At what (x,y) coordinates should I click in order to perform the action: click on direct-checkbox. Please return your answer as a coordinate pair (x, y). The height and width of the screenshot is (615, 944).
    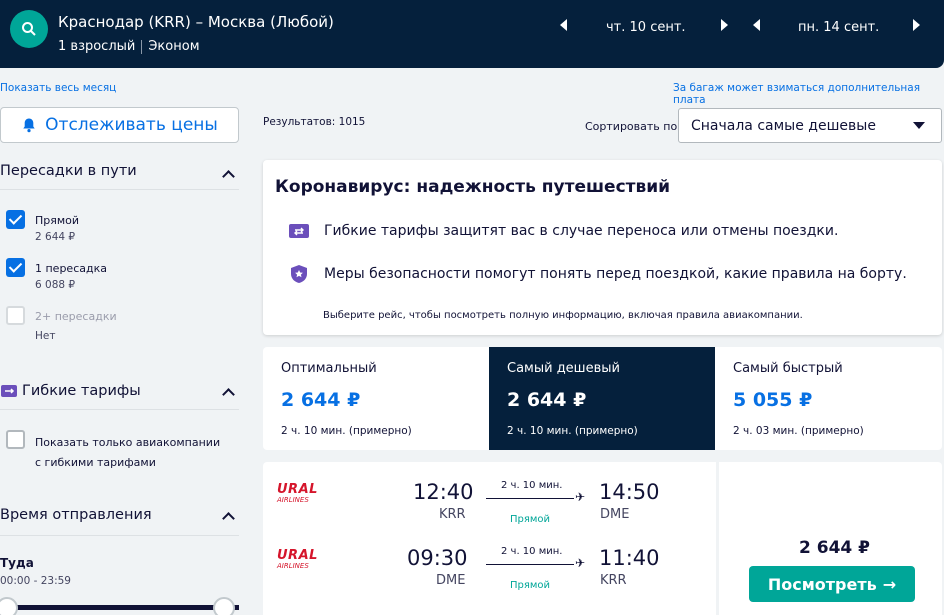
    Looking at the image, I should click on (15, 219).